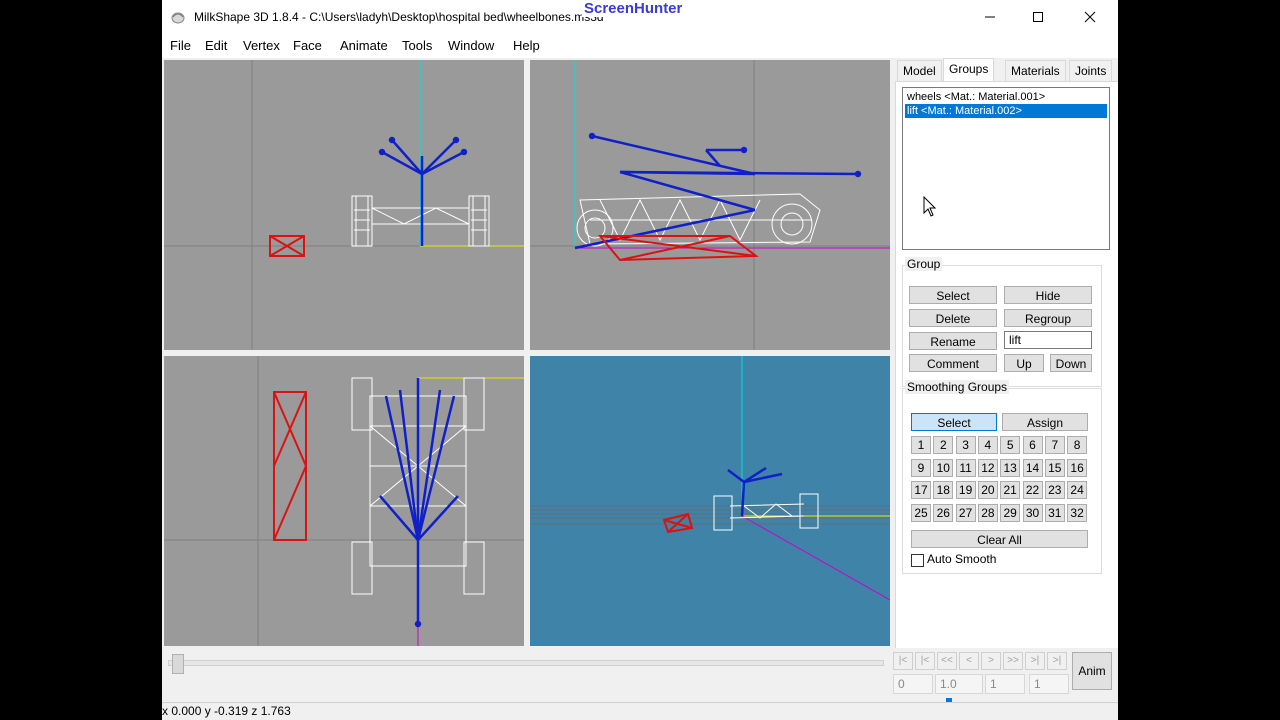 The height and width of the screenshot is (720, 1280). What do you see at coordinates (1032, 467) in the screenshot?
I see `smoothing-group-14: 14` at bounding box center [1032, 467].